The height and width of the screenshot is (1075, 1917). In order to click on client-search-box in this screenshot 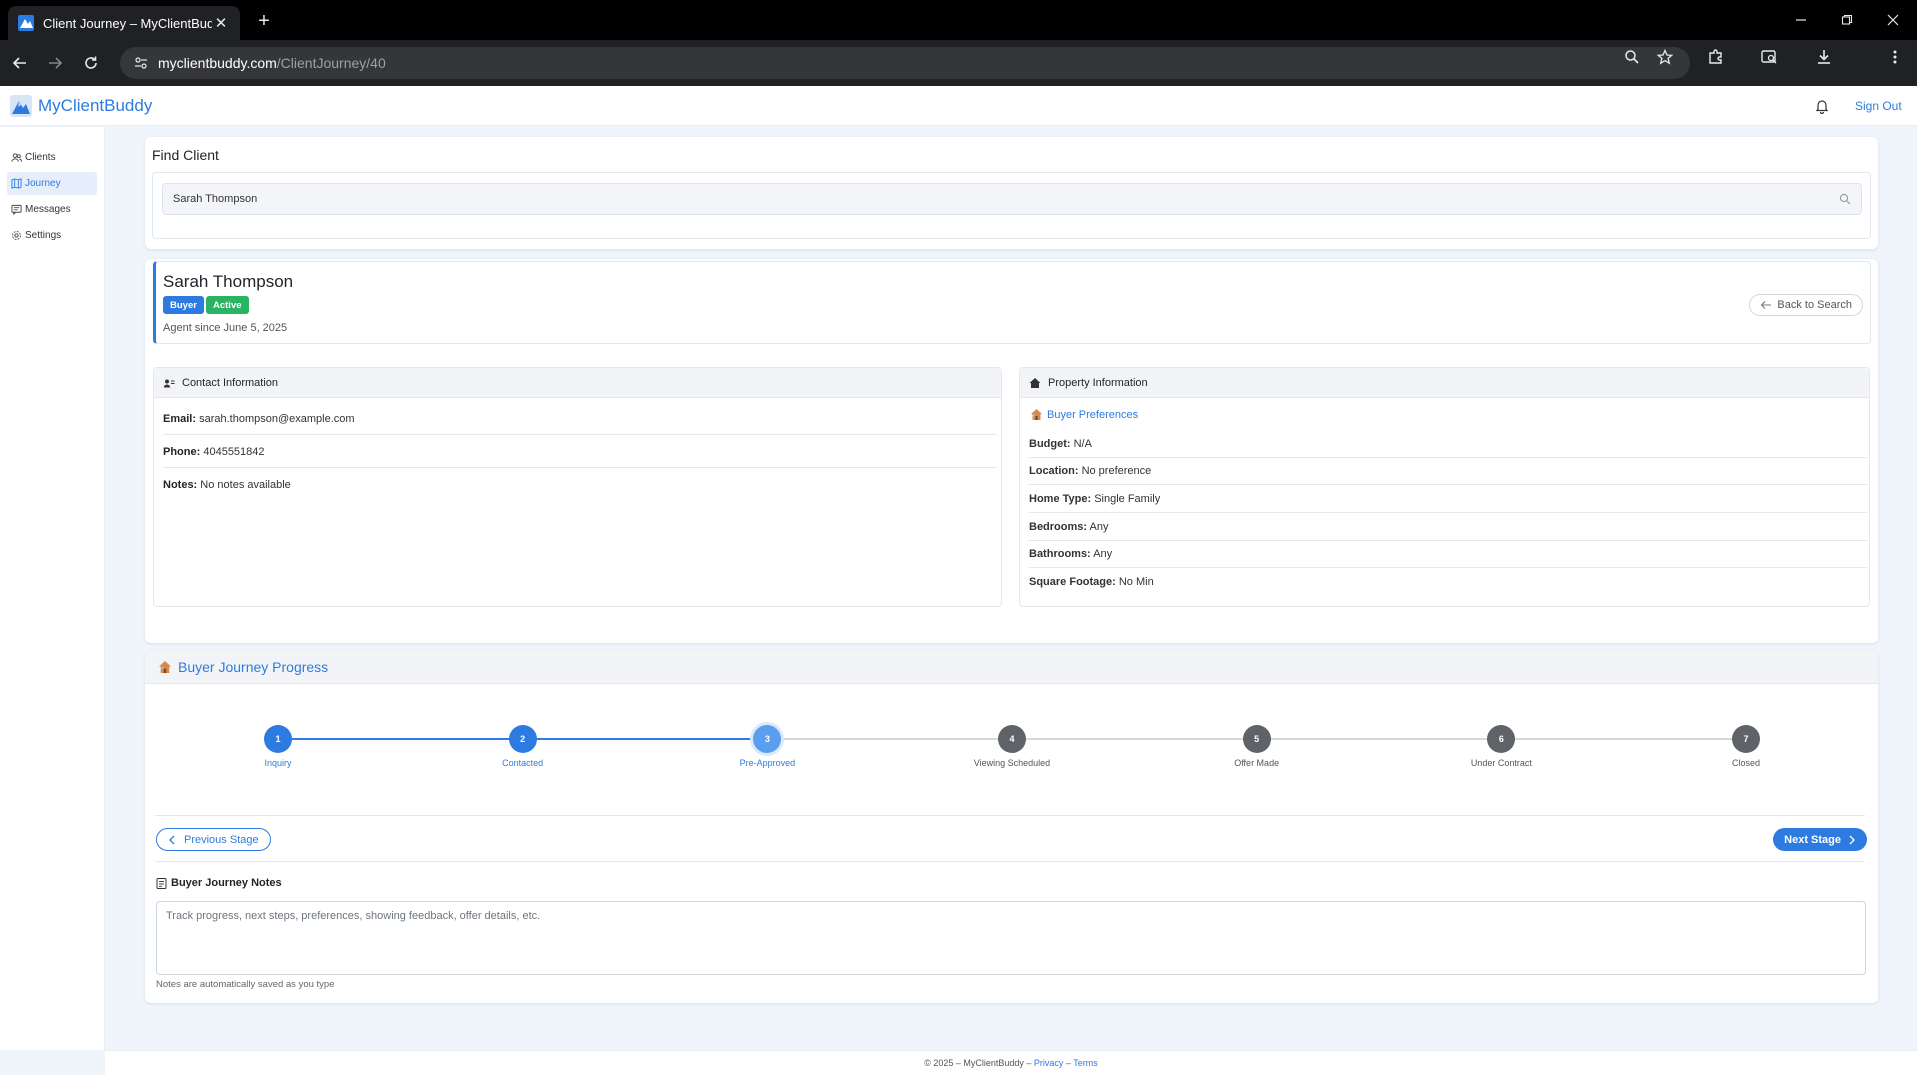, I will do `click(1012, 199)`.